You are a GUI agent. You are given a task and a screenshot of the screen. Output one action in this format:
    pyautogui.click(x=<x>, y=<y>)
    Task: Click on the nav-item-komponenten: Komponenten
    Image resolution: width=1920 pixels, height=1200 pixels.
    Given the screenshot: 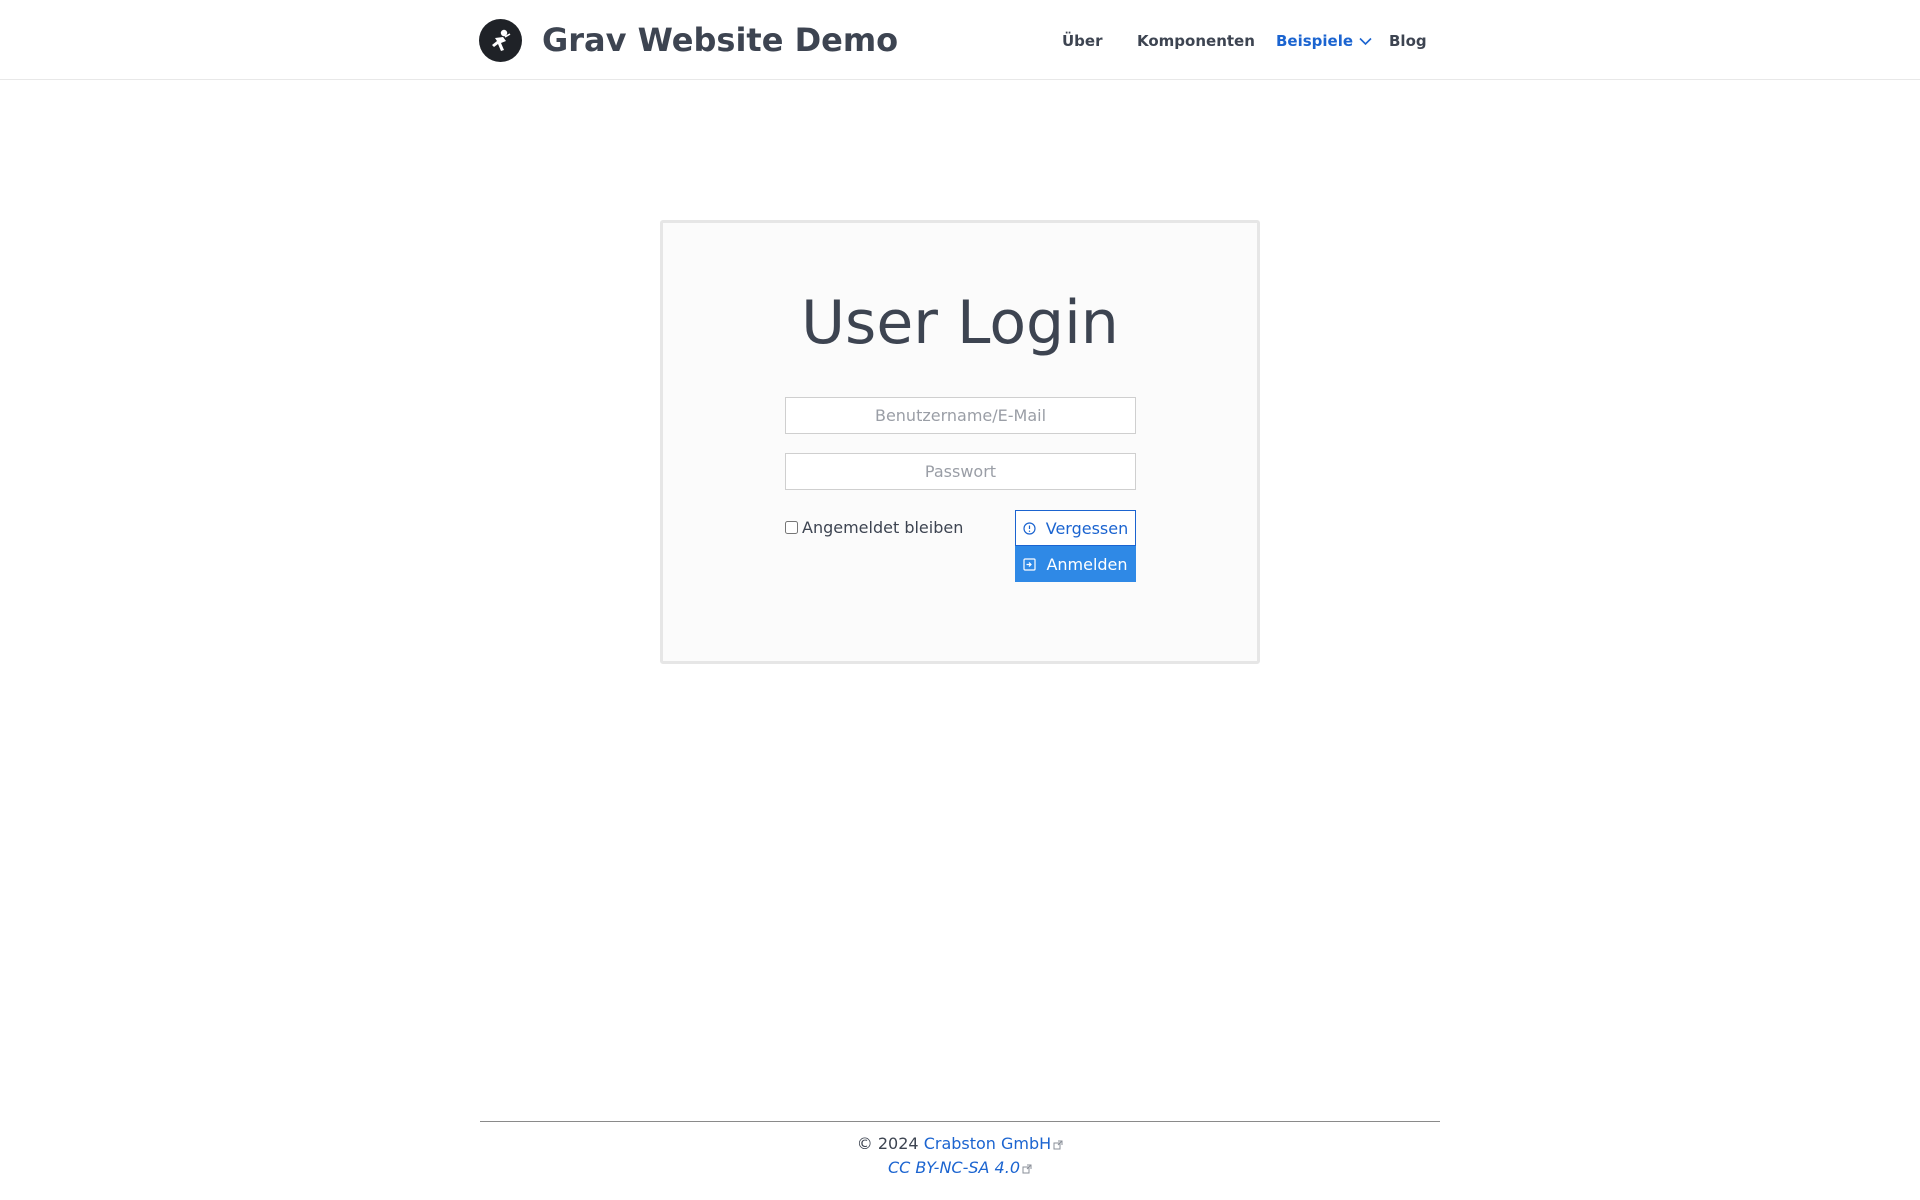 What is the action you would take?
    pyautogui.click(x=1196, y=41)
    